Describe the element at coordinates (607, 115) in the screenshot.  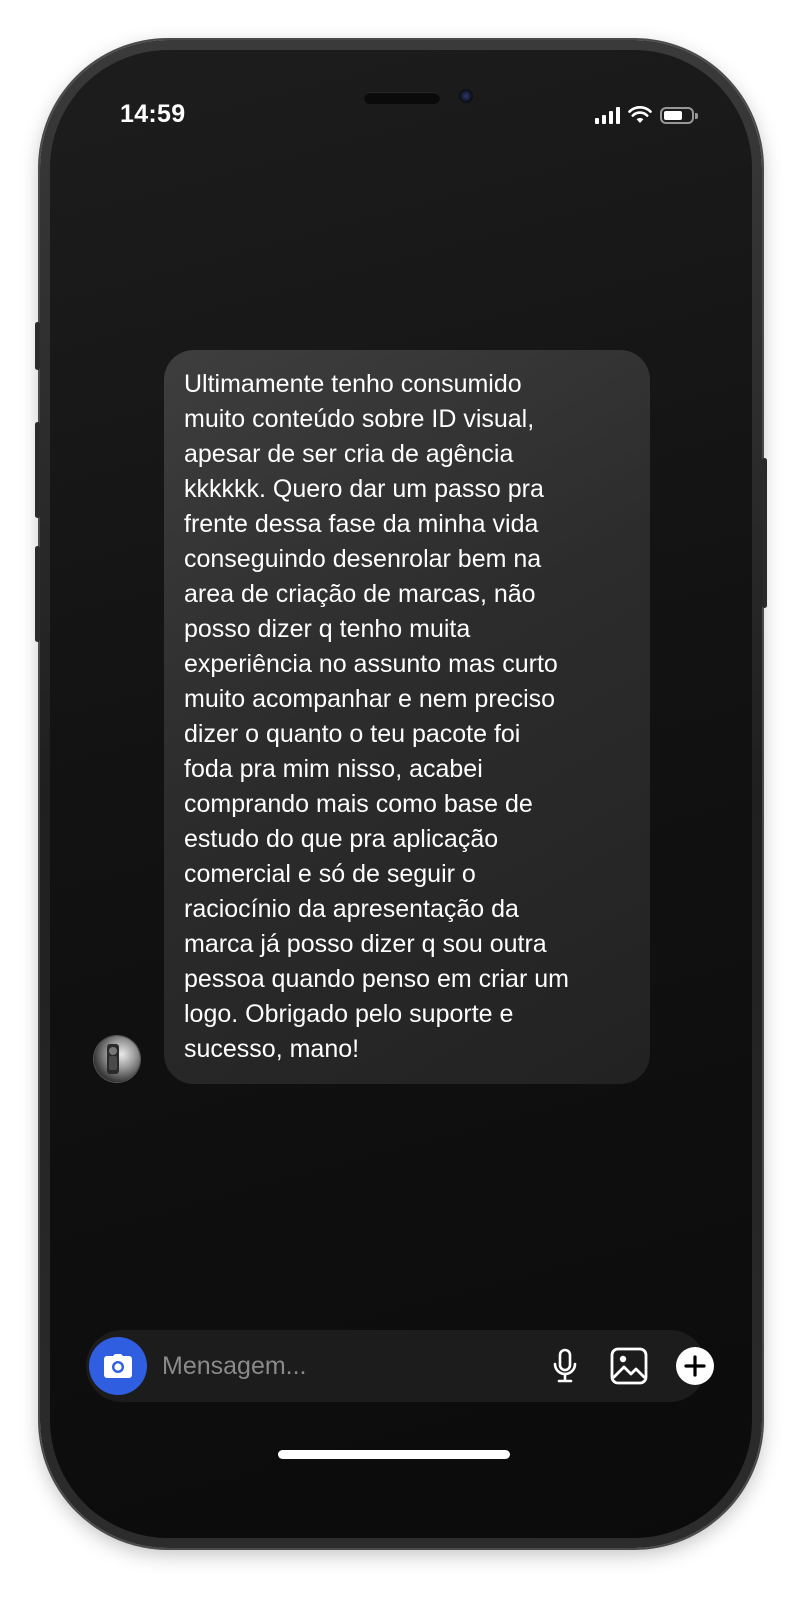
I see `cellular-signal-icon` at that location.